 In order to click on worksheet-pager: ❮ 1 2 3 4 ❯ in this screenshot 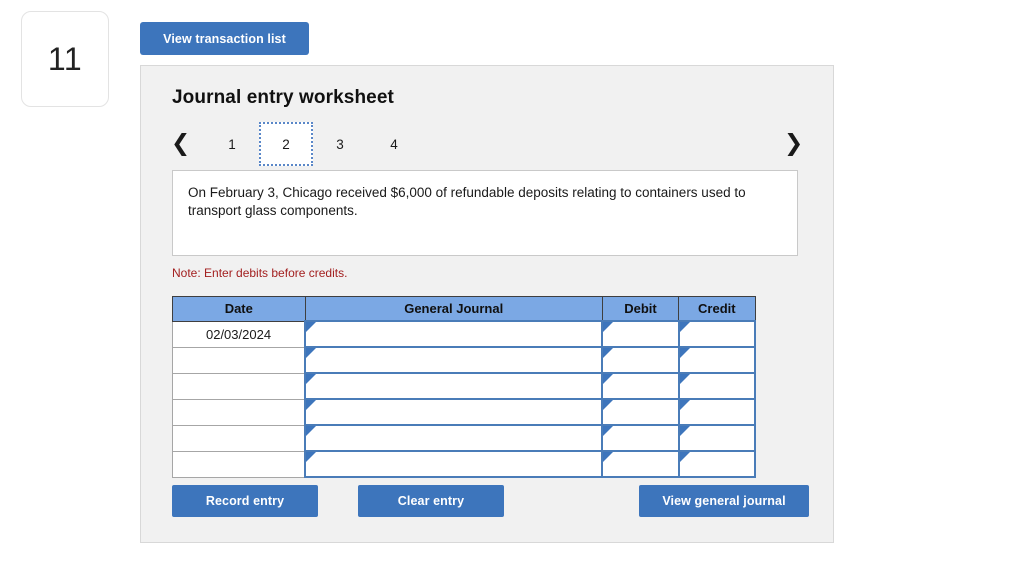, I will do `click(487, 144)`.